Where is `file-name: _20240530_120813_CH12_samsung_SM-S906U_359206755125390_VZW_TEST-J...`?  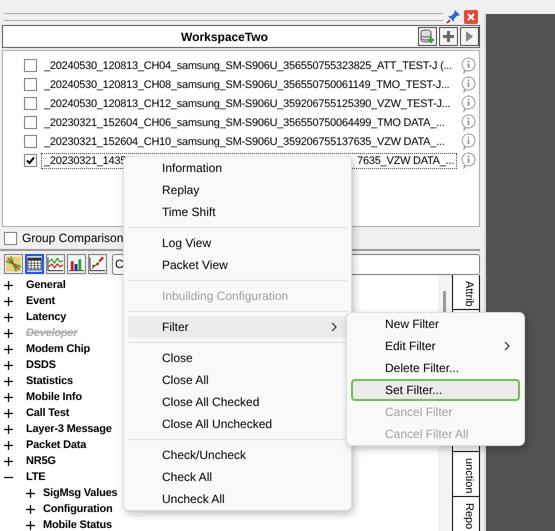
file-name: _20240530_120813_CH12_samsung_SM-S906U_359206755125390_VZW_TEST-J... is located at coordinates (247, 103).